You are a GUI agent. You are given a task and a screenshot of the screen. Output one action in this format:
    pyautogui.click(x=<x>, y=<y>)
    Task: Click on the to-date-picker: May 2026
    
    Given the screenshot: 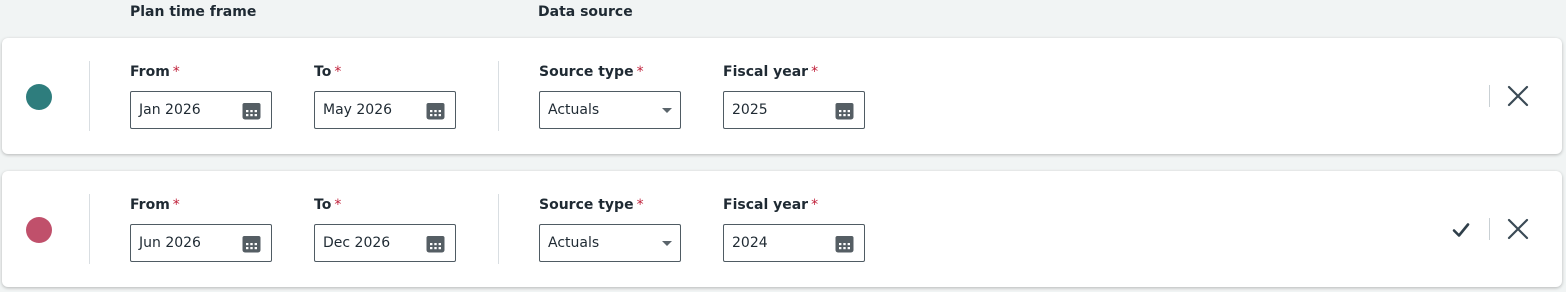 What is the action you would take?
    pyautogui.click(x=385, y=110)
    